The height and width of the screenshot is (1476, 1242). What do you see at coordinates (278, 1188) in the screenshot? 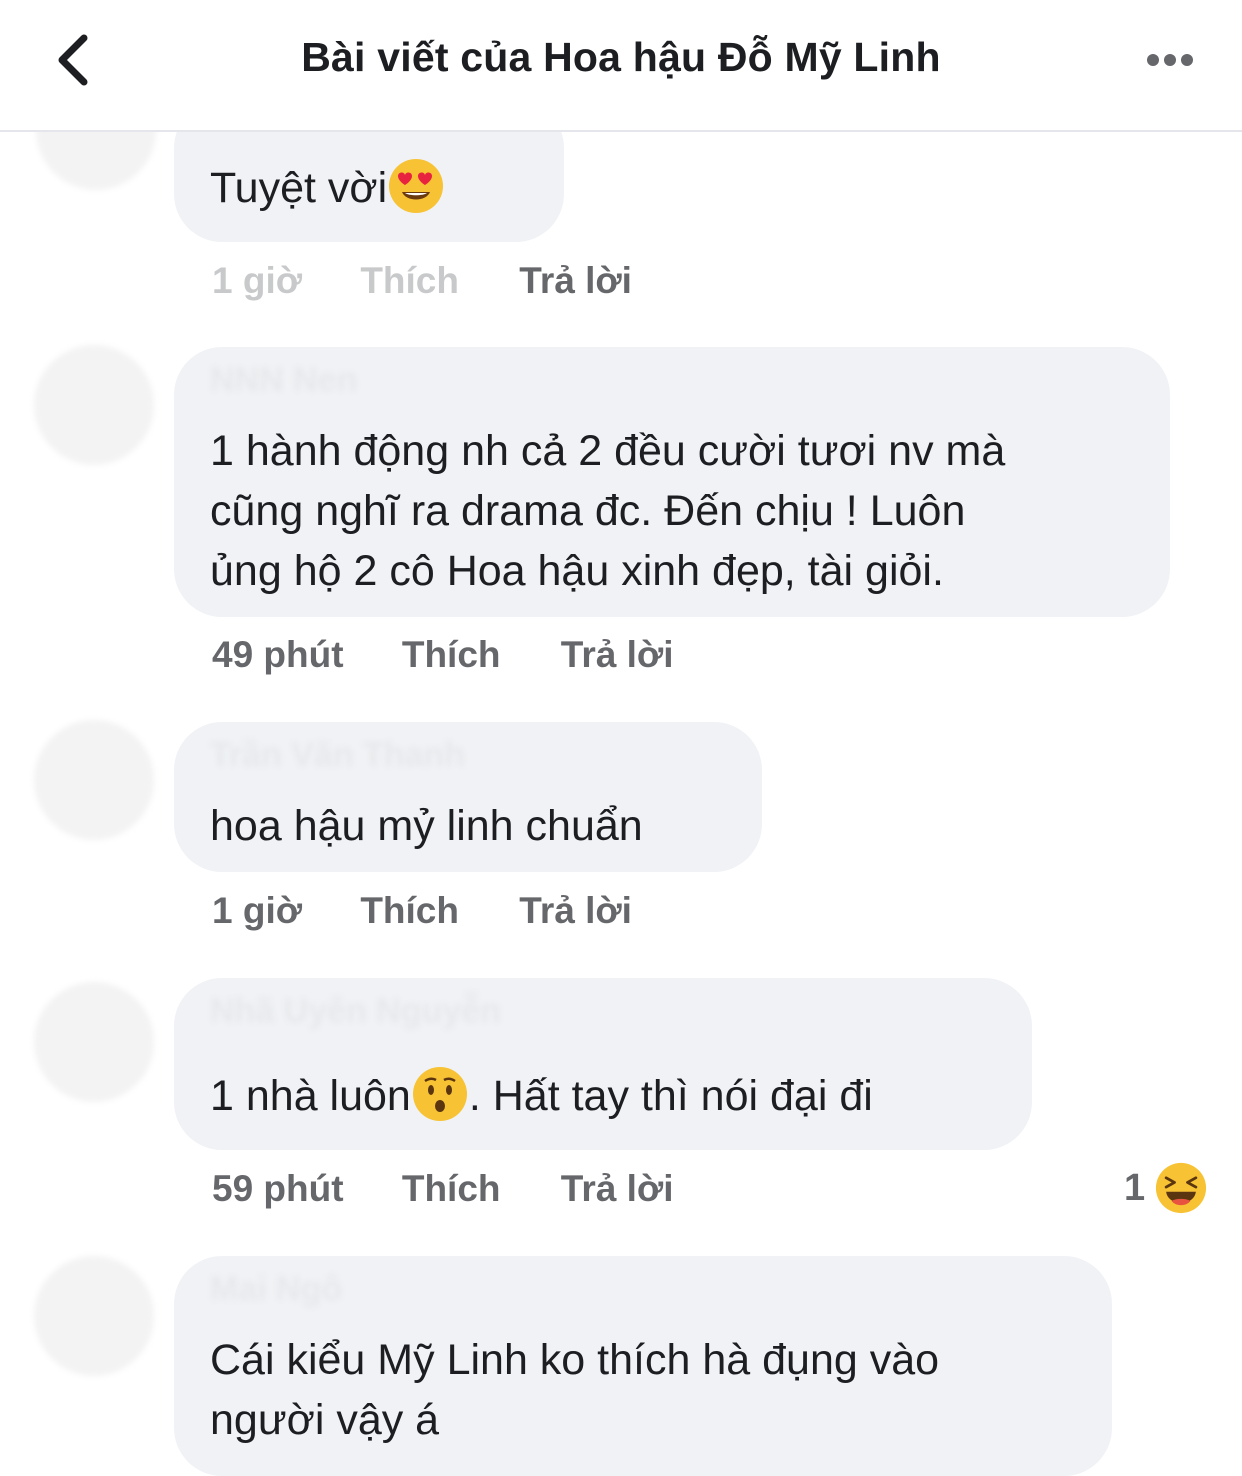
I see `comment-time: 59 phút` at bounding box center [278, 1188].